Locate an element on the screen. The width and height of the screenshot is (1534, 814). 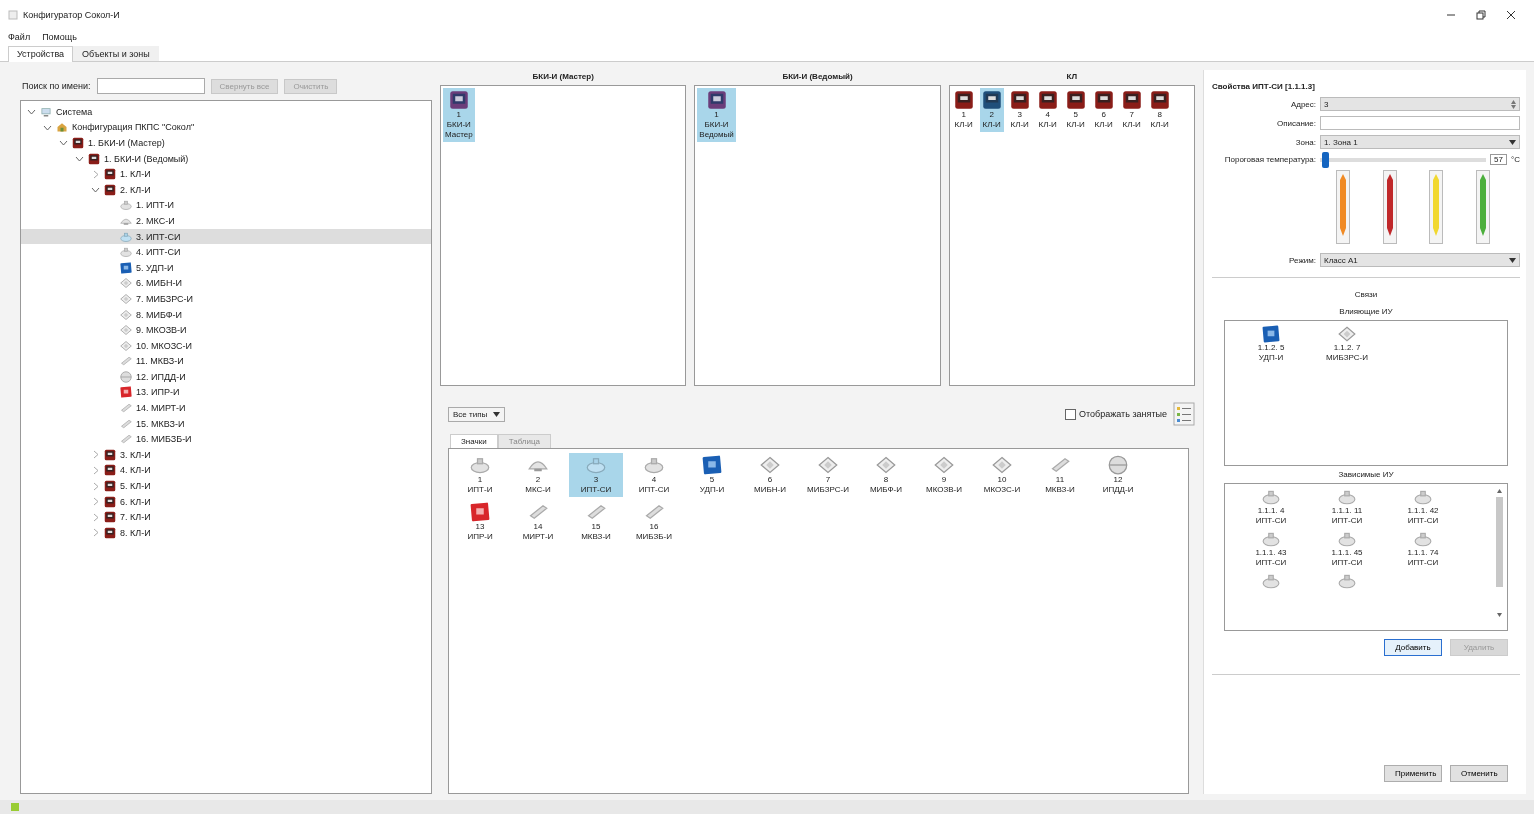
field-label: Пороговая температура: is located at coordinates (1269, 159).